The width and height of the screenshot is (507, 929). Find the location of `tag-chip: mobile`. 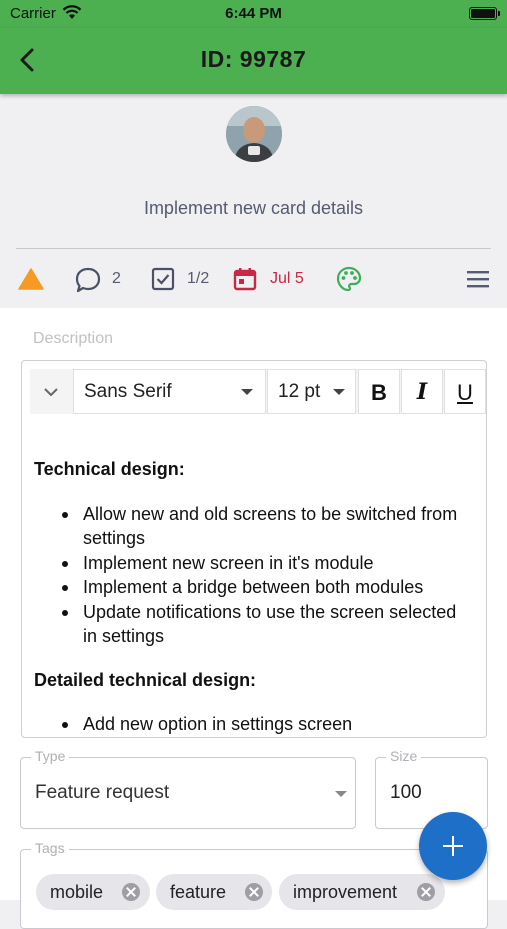

tag-chip: mobile is located at coordinates (93, 892).